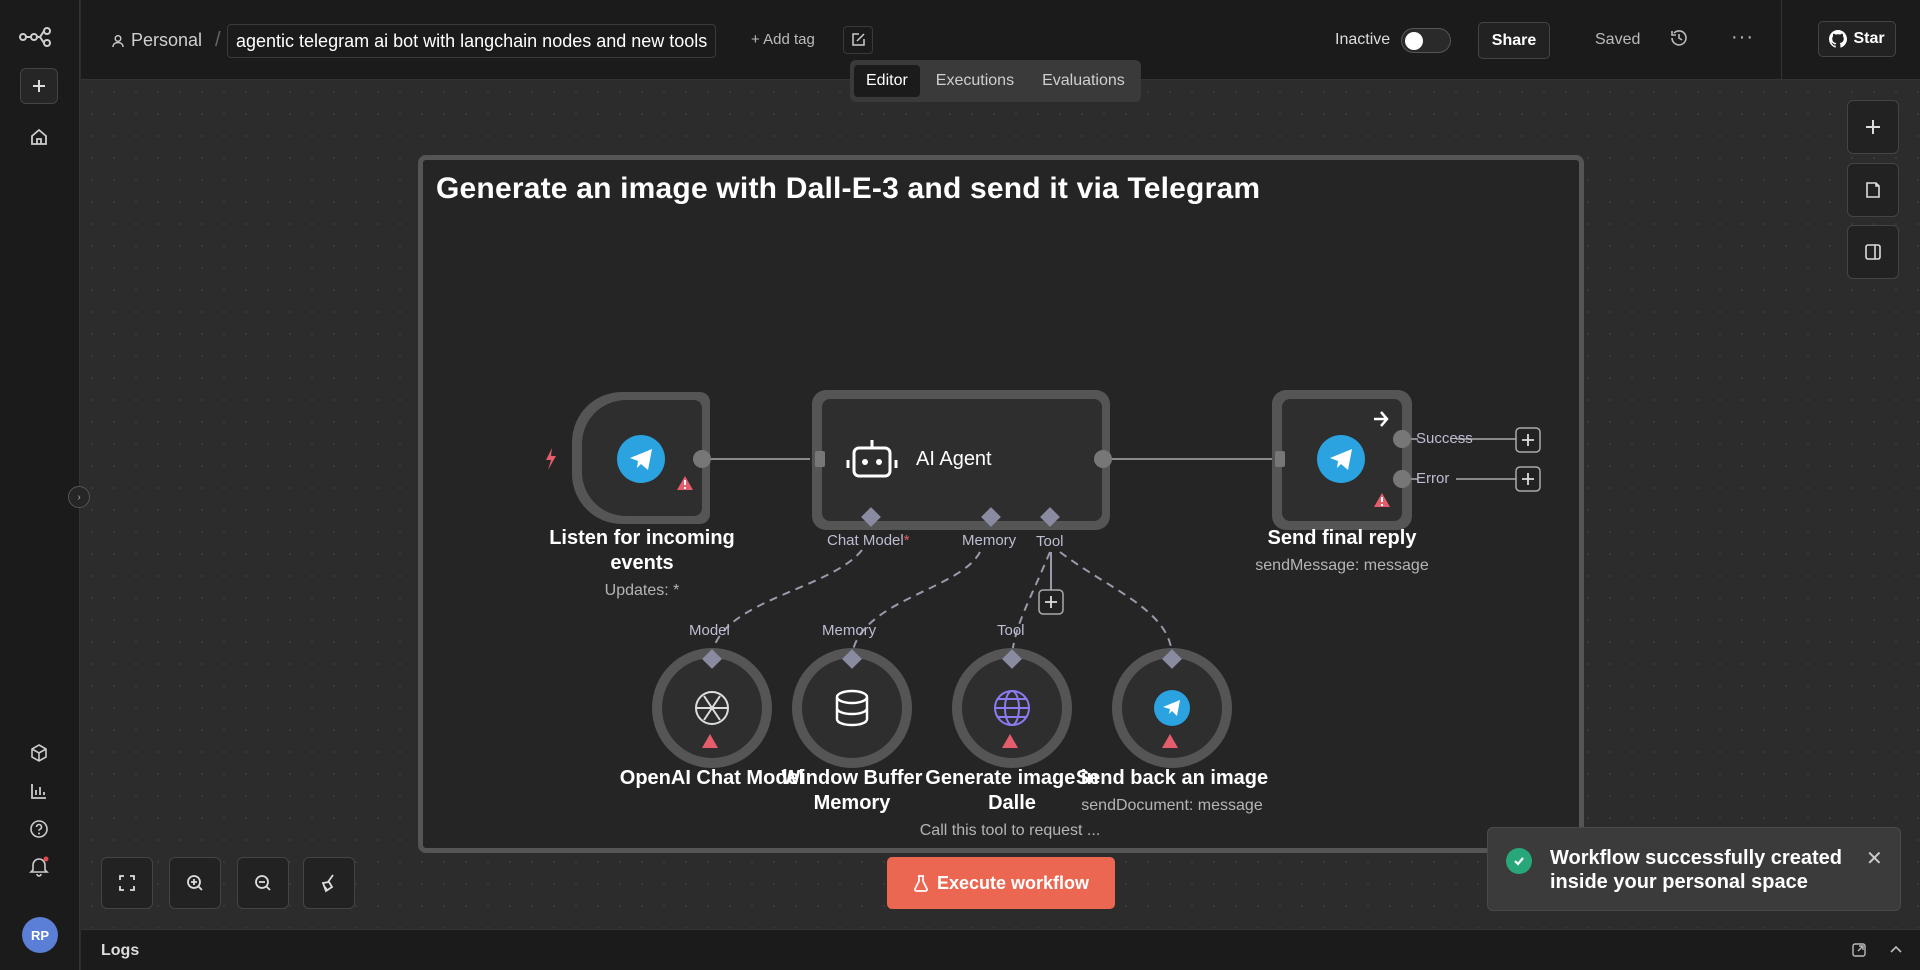 The width and height of the screenshot is (1920, 970). Describe the element at coordinates (39, 37) in the screenshot. I see `n8n-logo-icon` at that location.